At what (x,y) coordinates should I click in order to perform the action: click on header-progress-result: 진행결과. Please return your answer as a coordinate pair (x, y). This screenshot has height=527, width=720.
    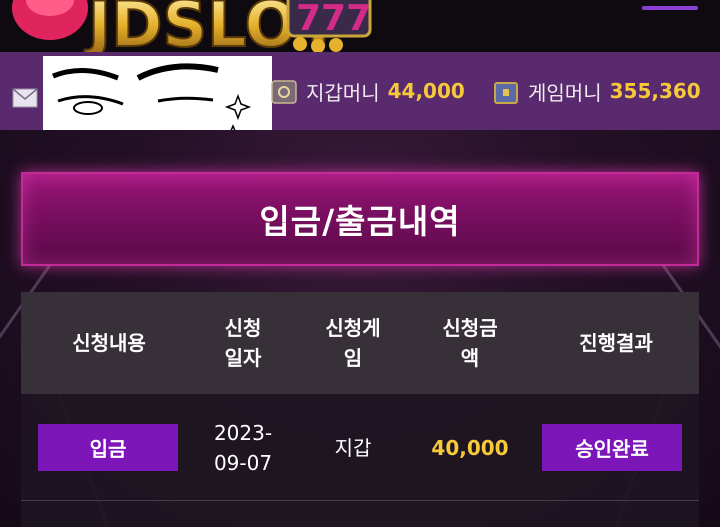
    Looking at the image, I should click on (616, 343).